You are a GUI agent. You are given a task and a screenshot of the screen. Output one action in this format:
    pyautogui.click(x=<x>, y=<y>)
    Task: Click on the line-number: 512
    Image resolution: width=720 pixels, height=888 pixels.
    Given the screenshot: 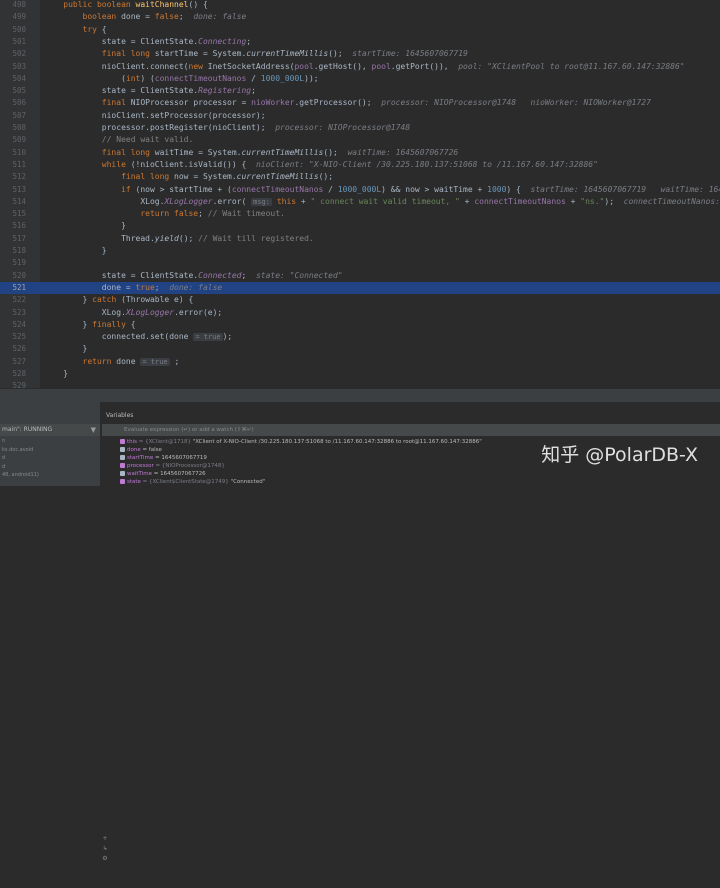 What is the action you would take?
    pyautogui.click(x=13, y=177)
    